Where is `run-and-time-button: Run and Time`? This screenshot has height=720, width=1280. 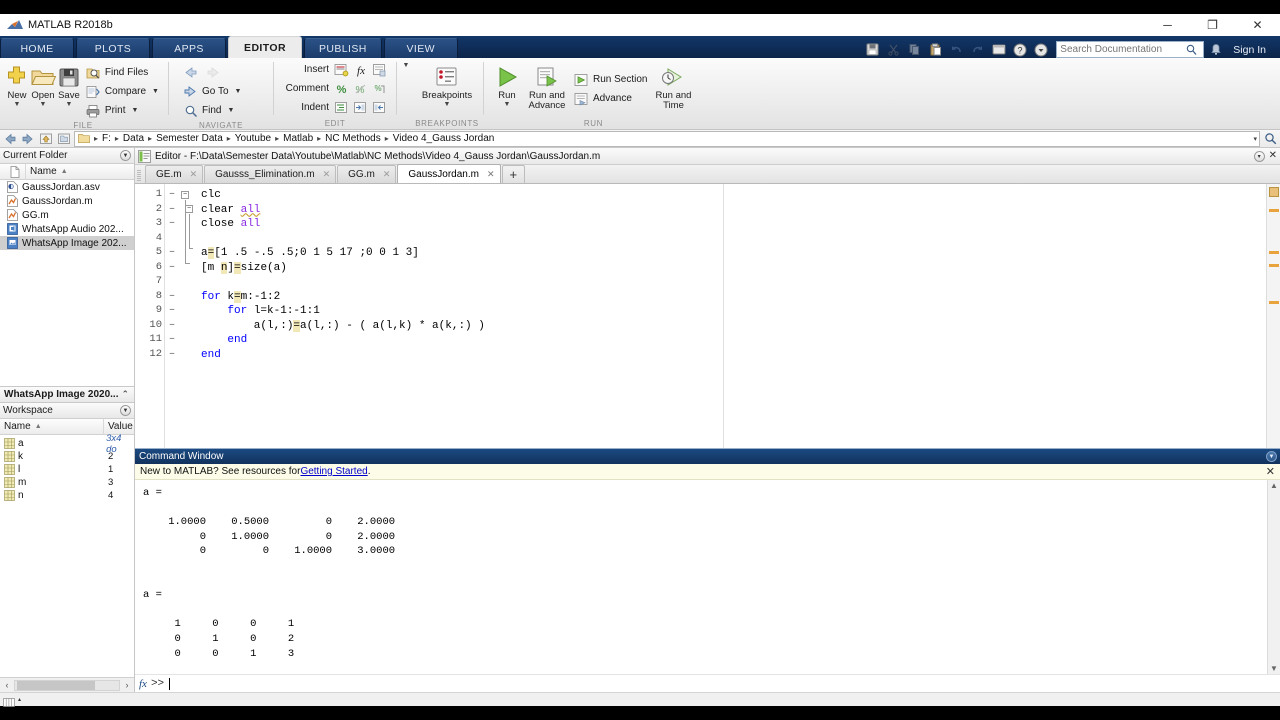
run-and-time-button: Run and Time is located at coordinates (673, 86).